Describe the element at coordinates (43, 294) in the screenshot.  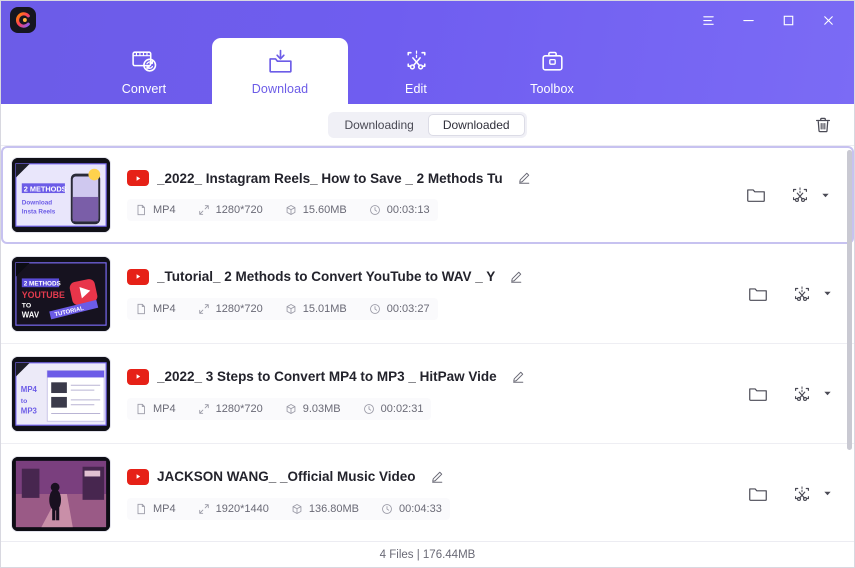
I see `svg-text: YOUTUBE` at that location.